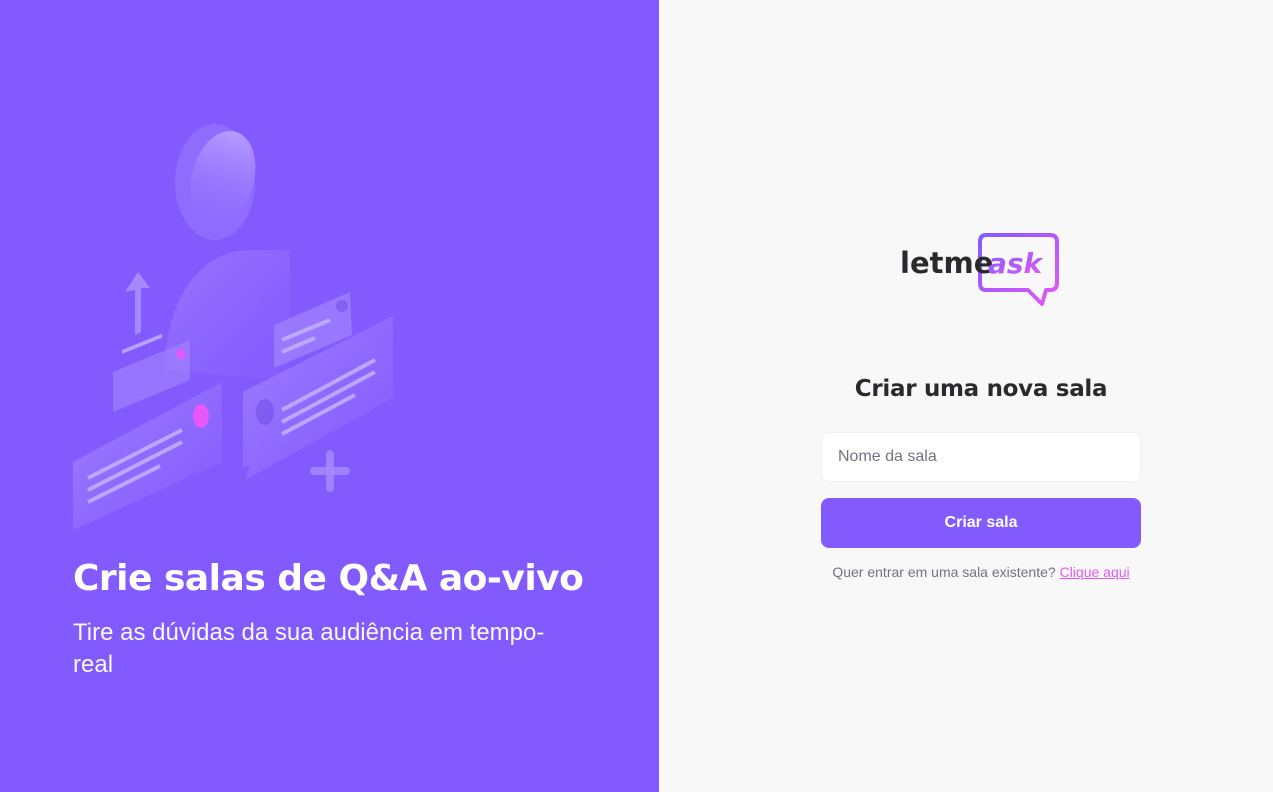  What do you see at coordinates (1095, 572) in the screenshot?
I see `join-room-link: Clique aqui` at bounding box center [1095, 572].